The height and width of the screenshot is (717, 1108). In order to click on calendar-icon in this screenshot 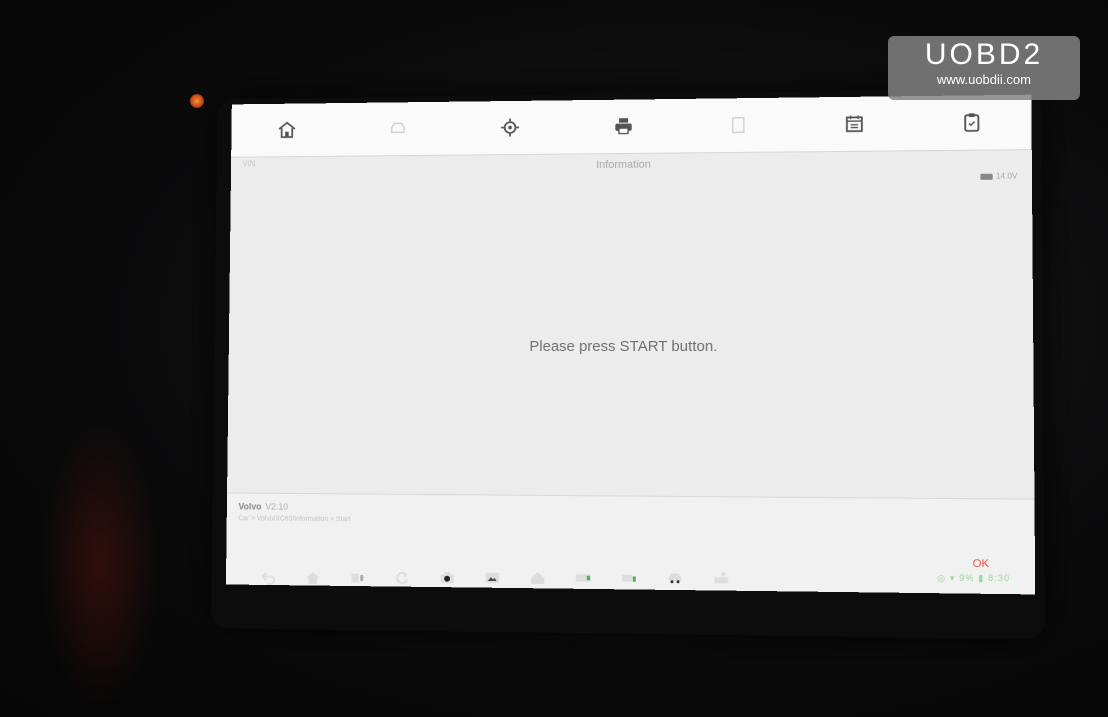, I will do `click(854, 124)`.